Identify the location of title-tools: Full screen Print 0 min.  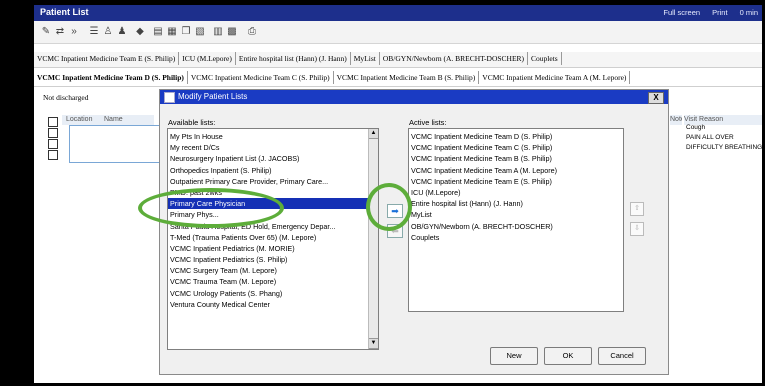
(705, 12).